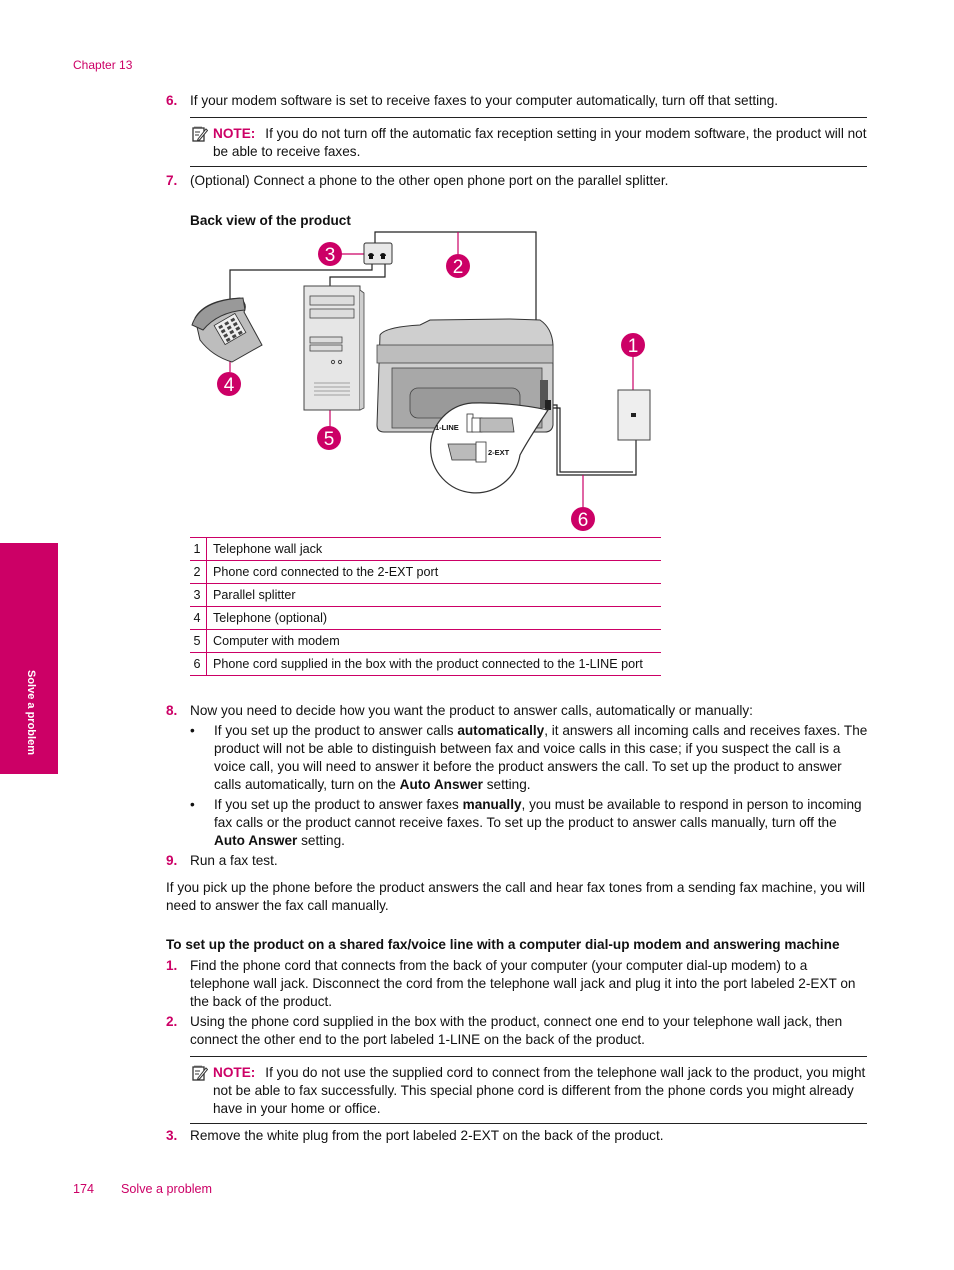 The image size is (954, 1270). I want to click on step-number: 3., so click(172, 1135).